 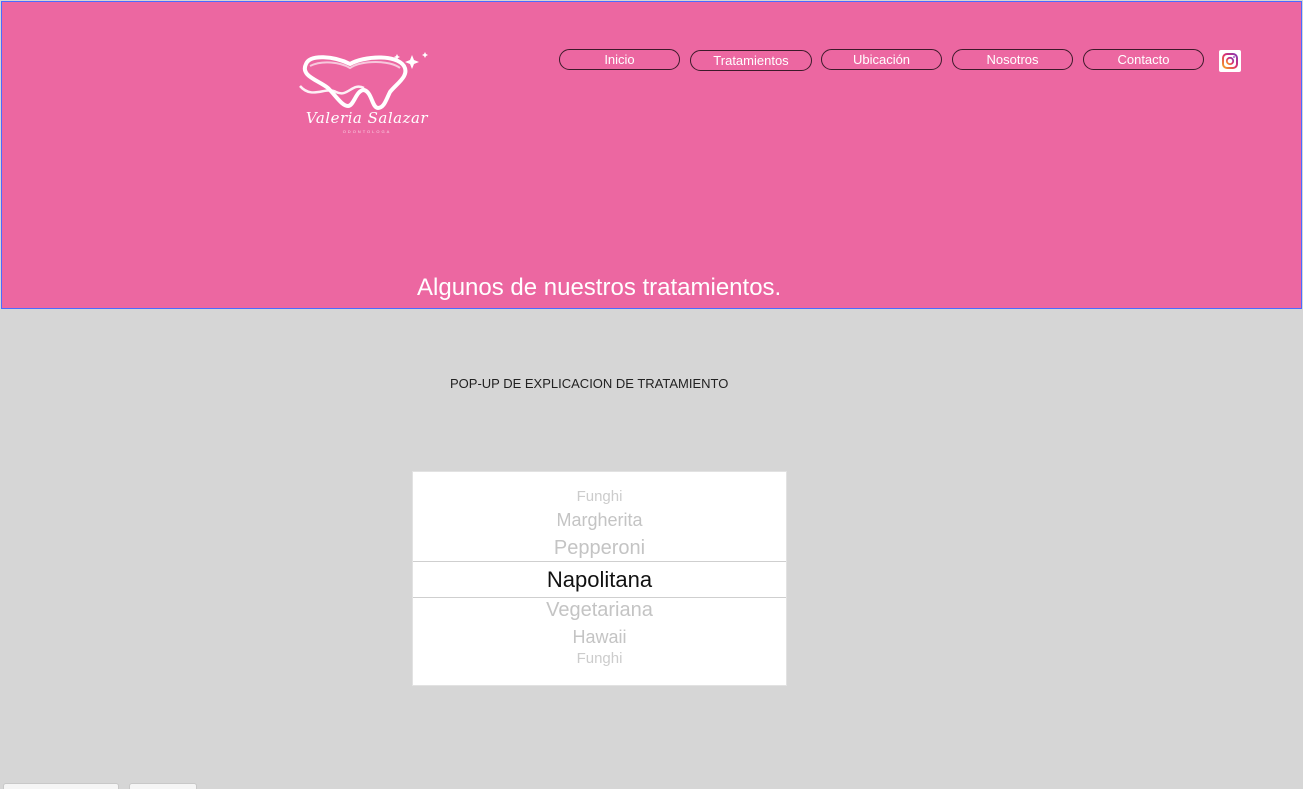 I want to click on tooth-logo-icon, so click(x=363, y=81).